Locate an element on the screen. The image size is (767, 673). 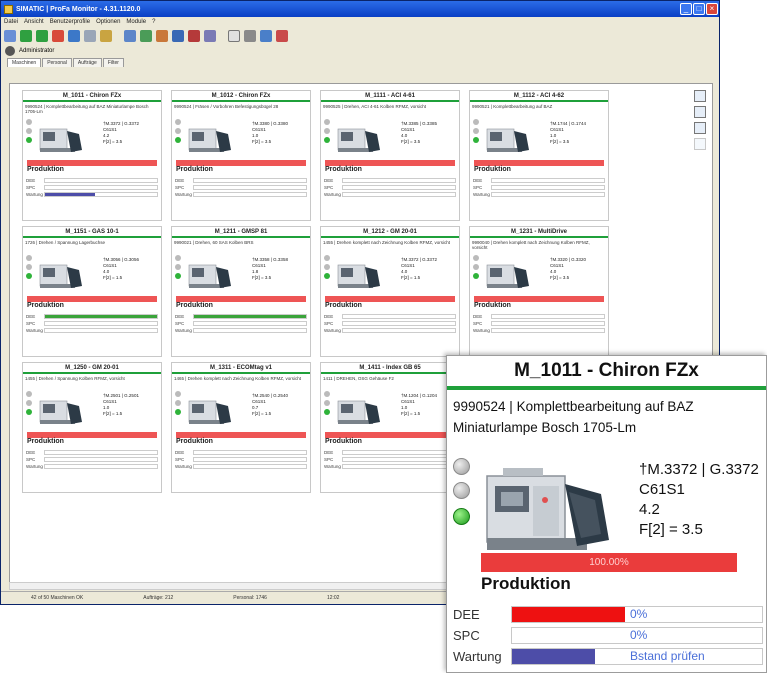
chart-icon is located at coordinates (130, 36).